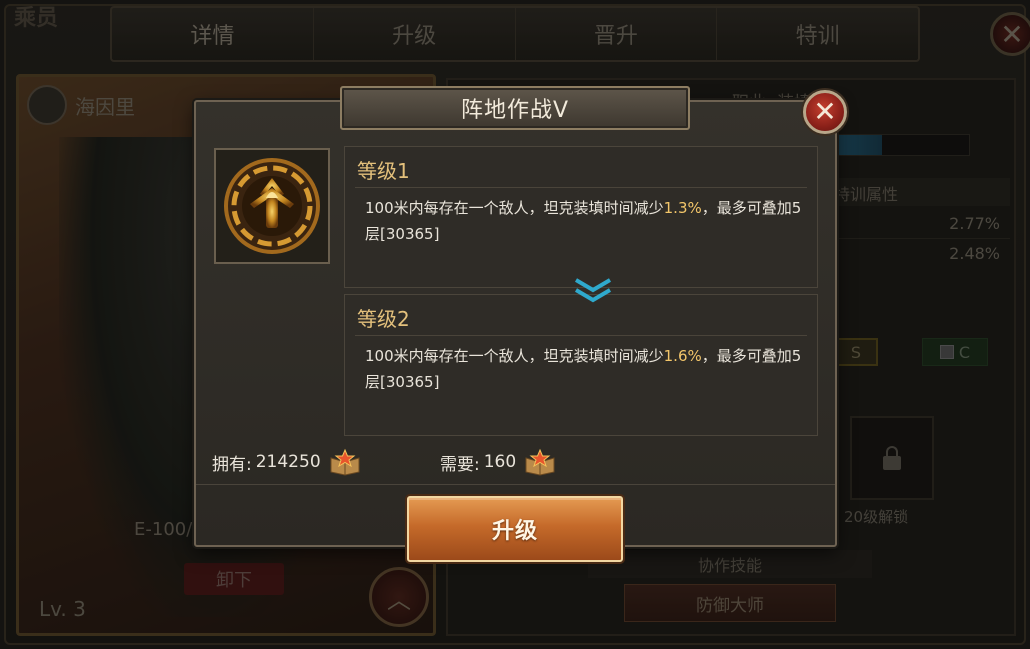  I want to click on close-icon: ✕, so click(825, 112).